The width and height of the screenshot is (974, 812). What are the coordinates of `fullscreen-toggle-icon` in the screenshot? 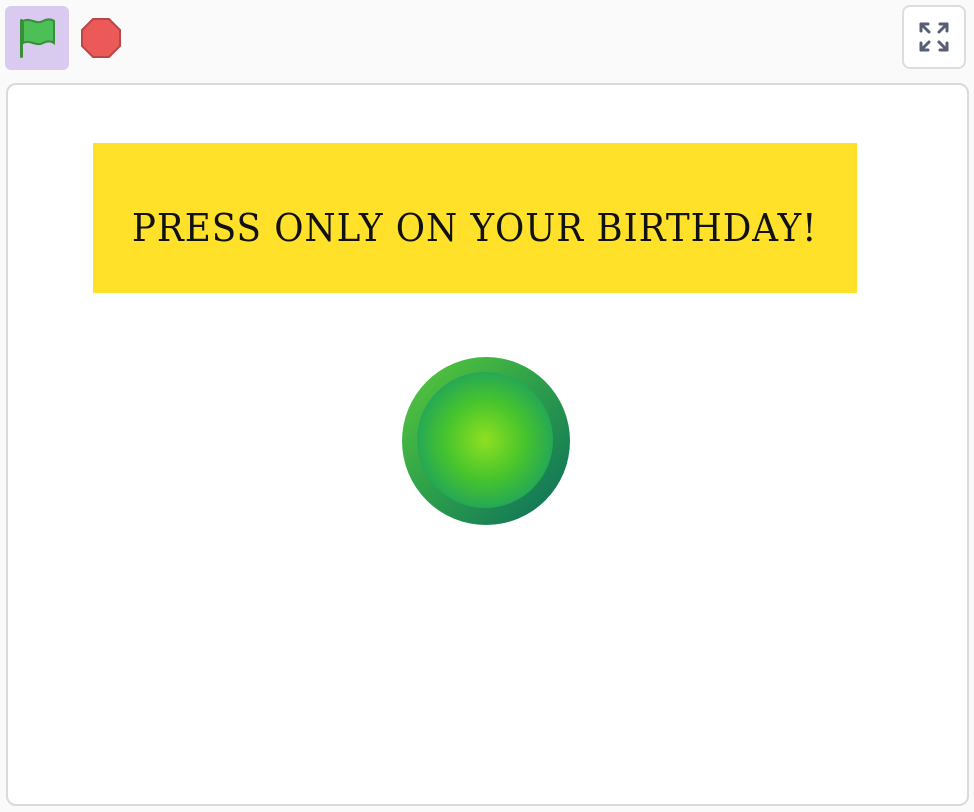 It's located at (934, 37).